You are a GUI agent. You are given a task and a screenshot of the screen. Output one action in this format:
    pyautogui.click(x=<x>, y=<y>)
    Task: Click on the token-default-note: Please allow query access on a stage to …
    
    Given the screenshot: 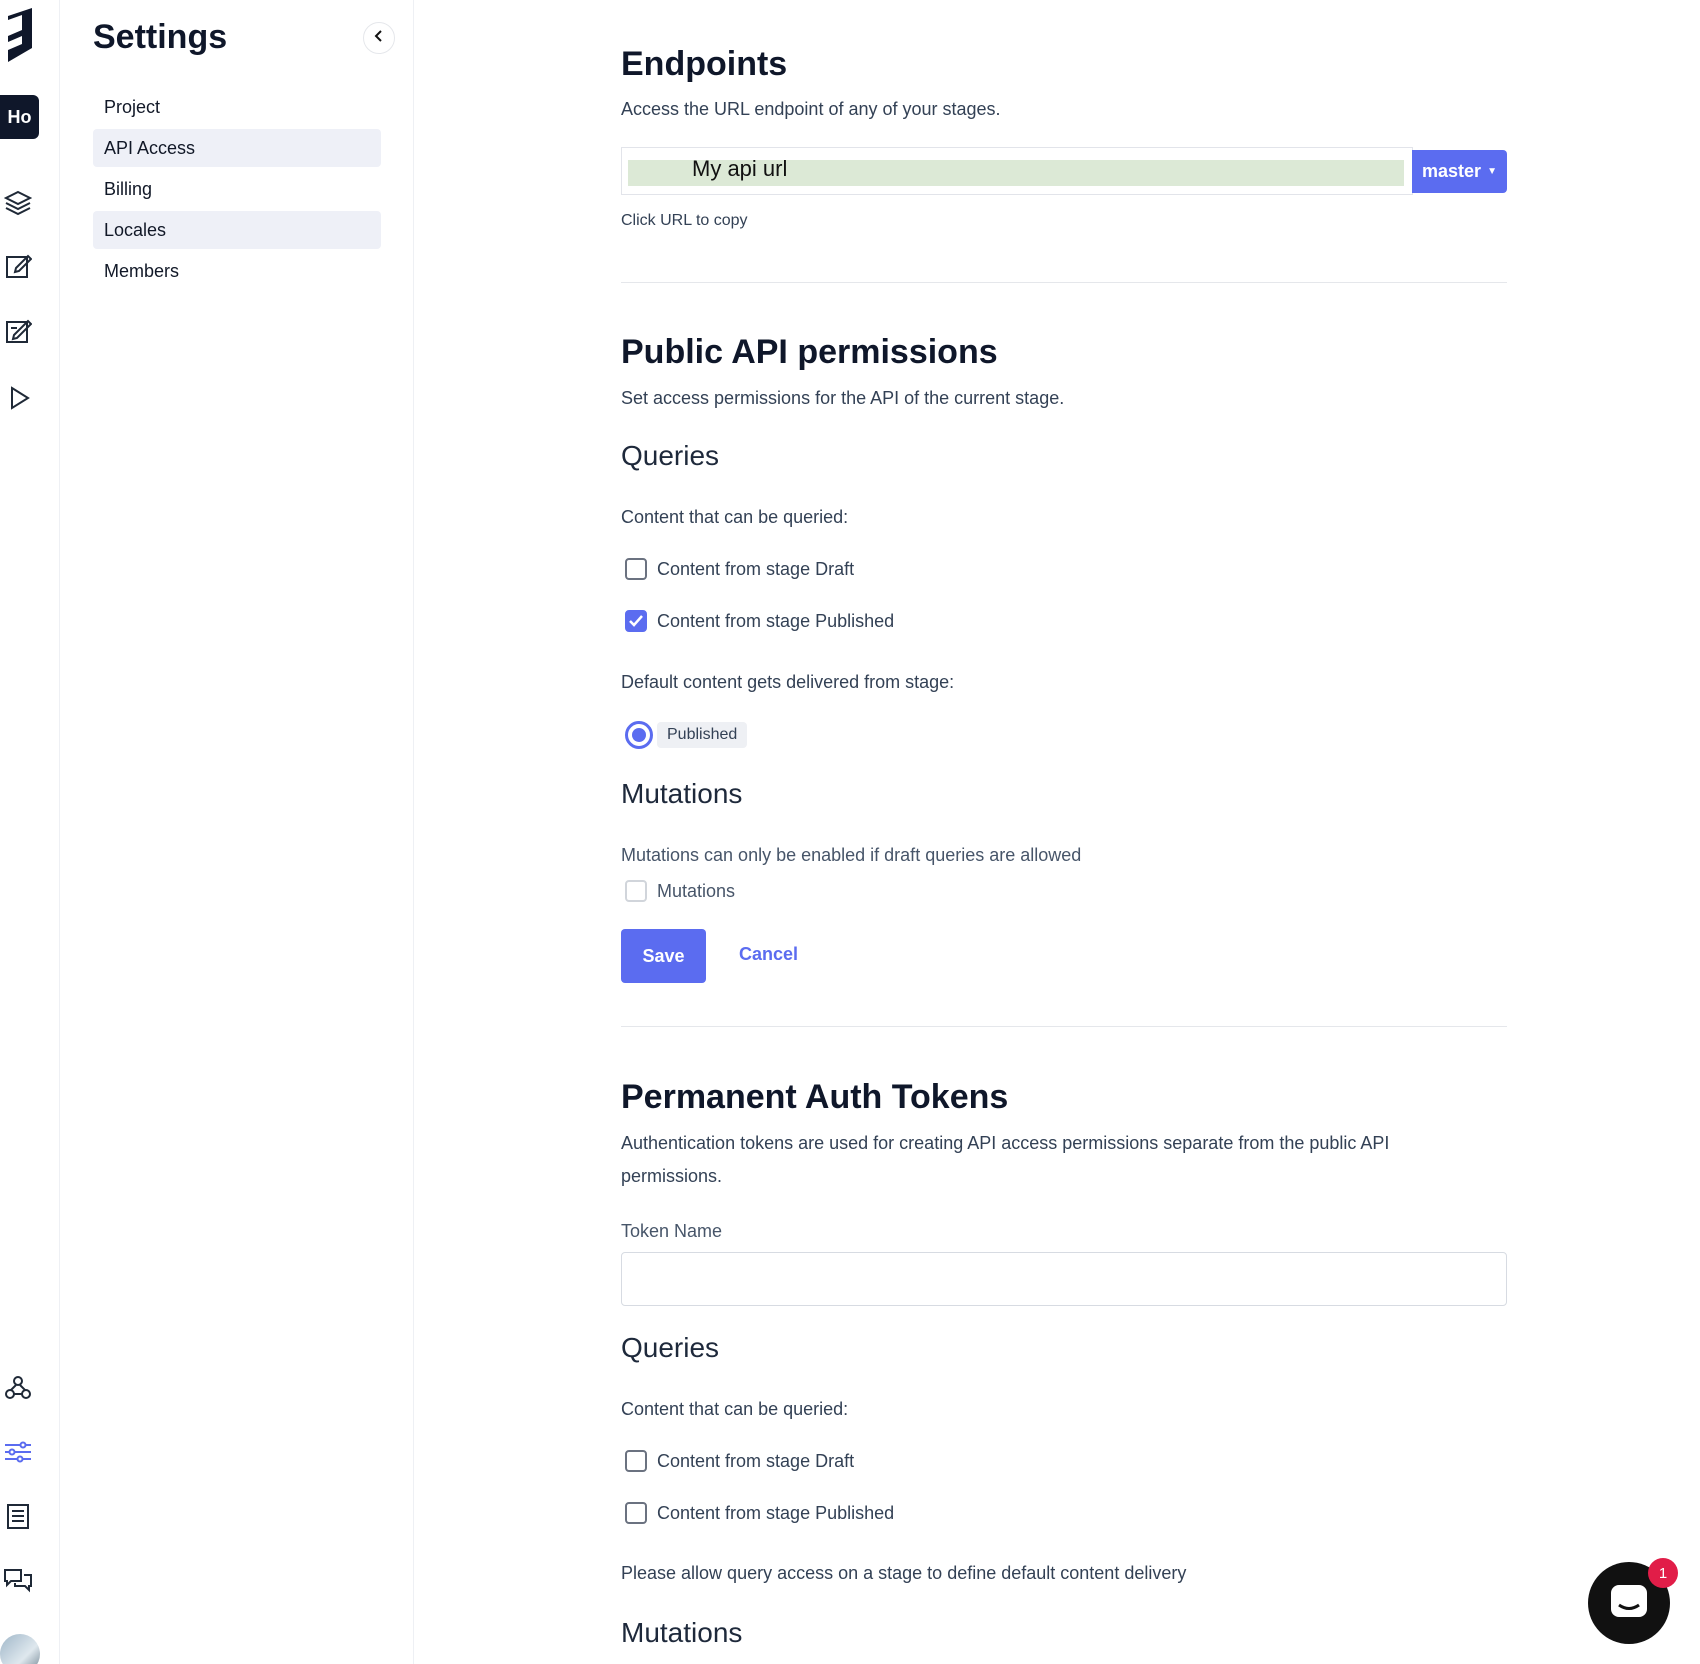 What is the action you would take?
    pyautogui.click(x=904, y=1573)
    